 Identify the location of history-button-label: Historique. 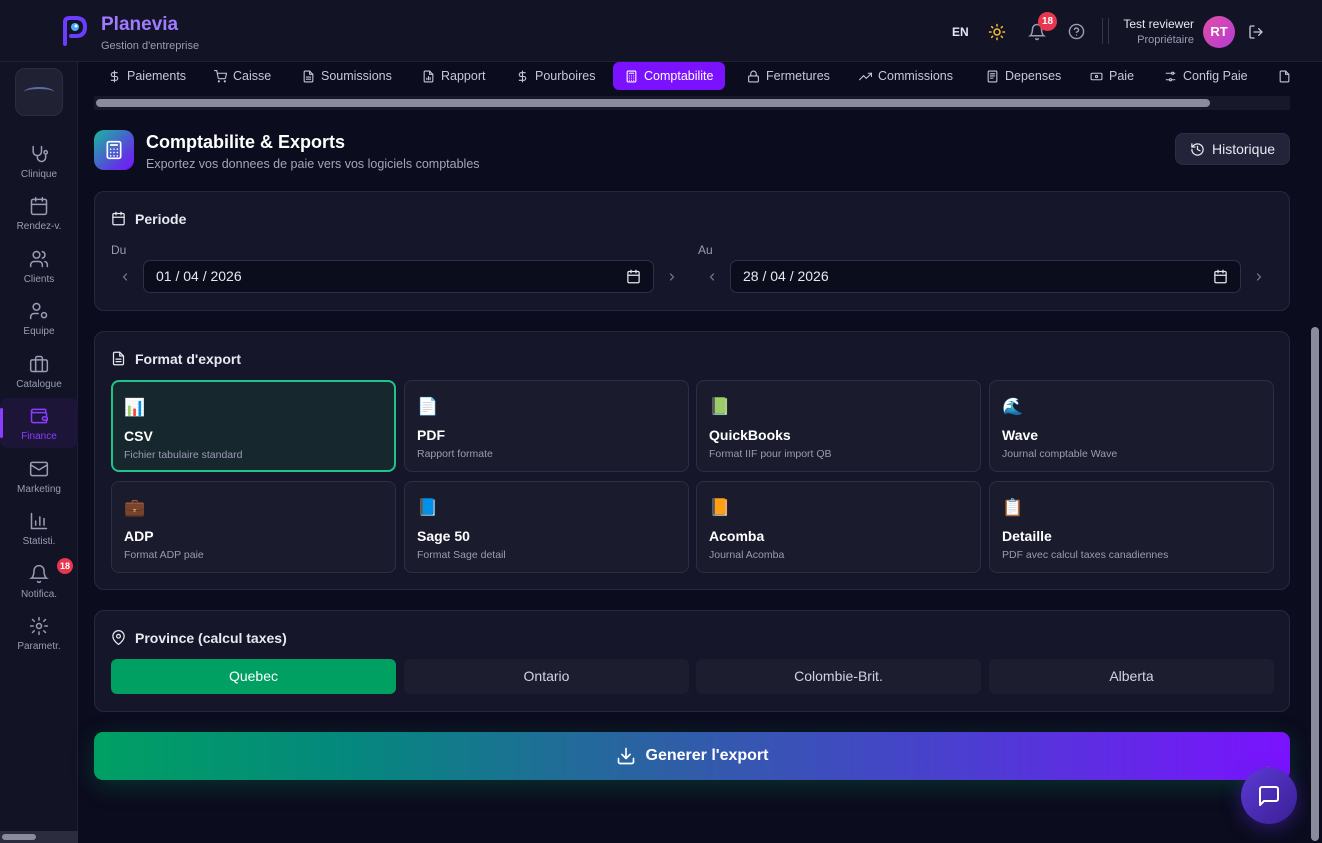
(1243, 149).